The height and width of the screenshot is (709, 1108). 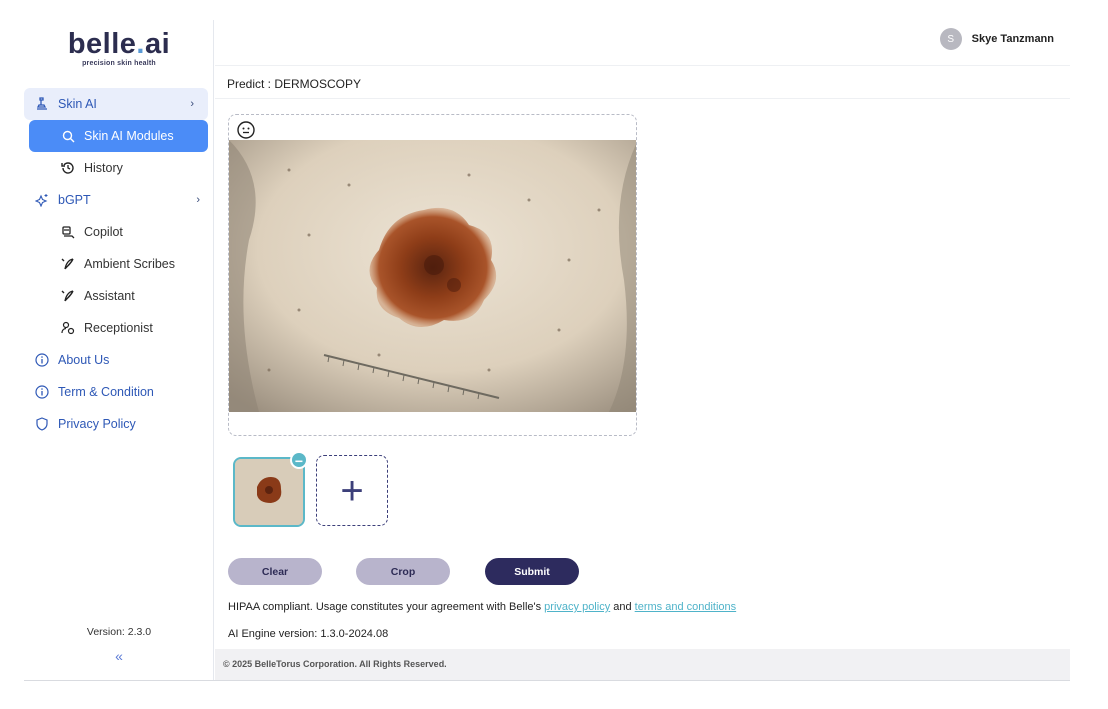 I want to click on sidebar-item-ambient-scribes: Ambient Scribes, so click(x=119, y=264).